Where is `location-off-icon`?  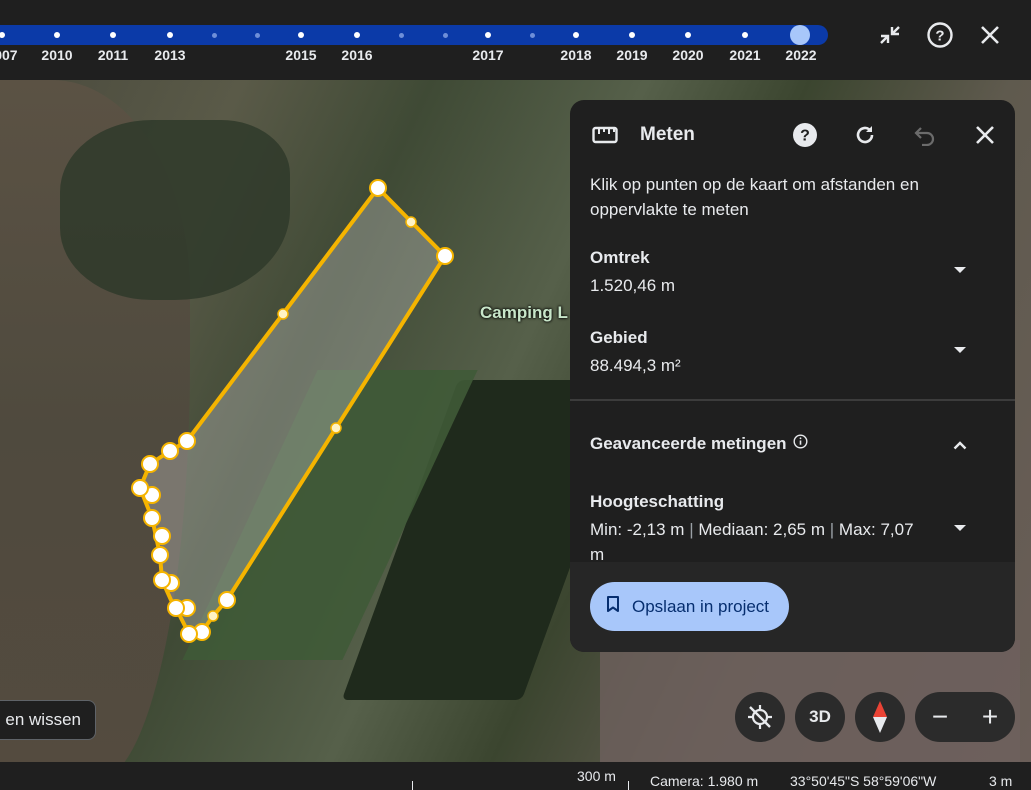 location-off-icon is located at coordinates (760, 717).